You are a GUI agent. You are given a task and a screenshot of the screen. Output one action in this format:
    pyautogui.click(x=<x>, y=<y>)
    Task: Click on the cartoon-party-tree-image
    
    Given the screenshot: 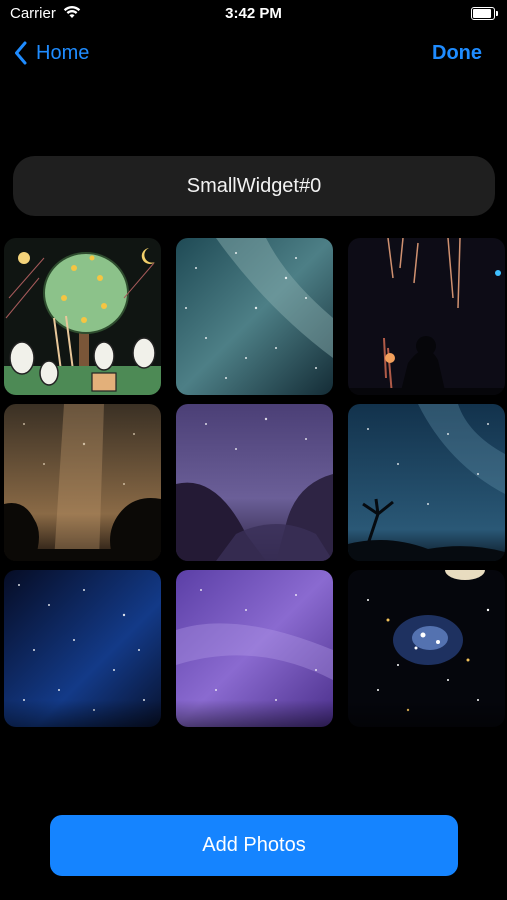 What is the action you would take?
    pyautogui.click(x=82, y=316)
    